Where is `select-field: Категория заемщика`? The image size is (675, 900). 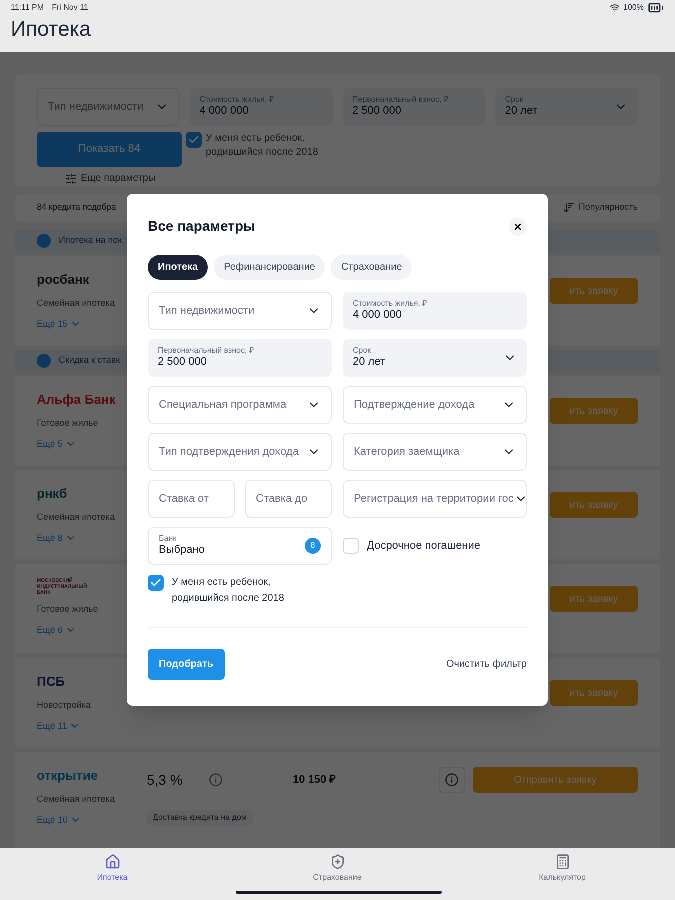
select-field: Категория заемщика is located at coordinates (435, 452).